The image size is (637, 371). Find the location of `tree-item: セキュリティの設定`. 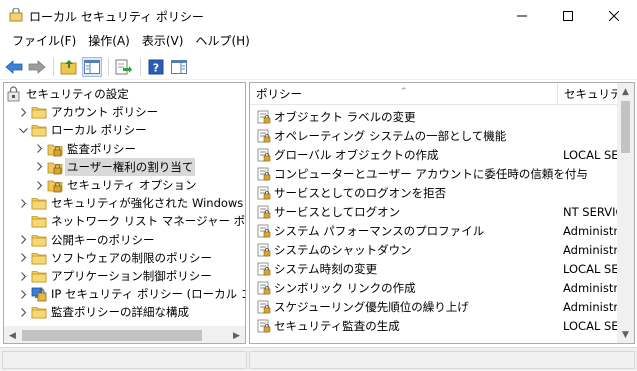

tree-item: セキュリティの設定 is located at coordinates (67, 94).